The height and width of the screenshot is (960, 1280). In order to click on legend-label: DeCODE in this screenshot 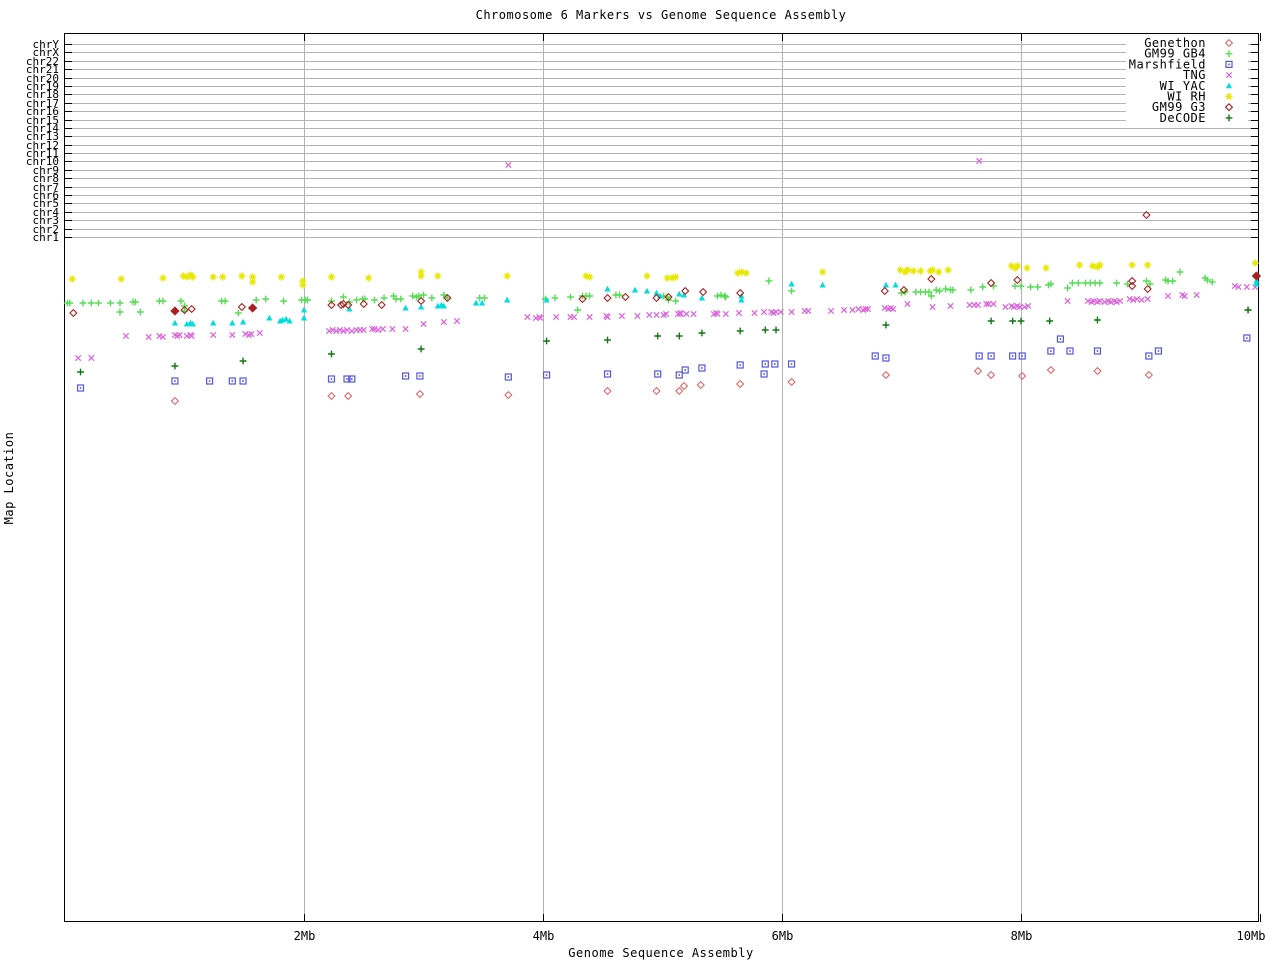, I will do `click(1183, 118)`.